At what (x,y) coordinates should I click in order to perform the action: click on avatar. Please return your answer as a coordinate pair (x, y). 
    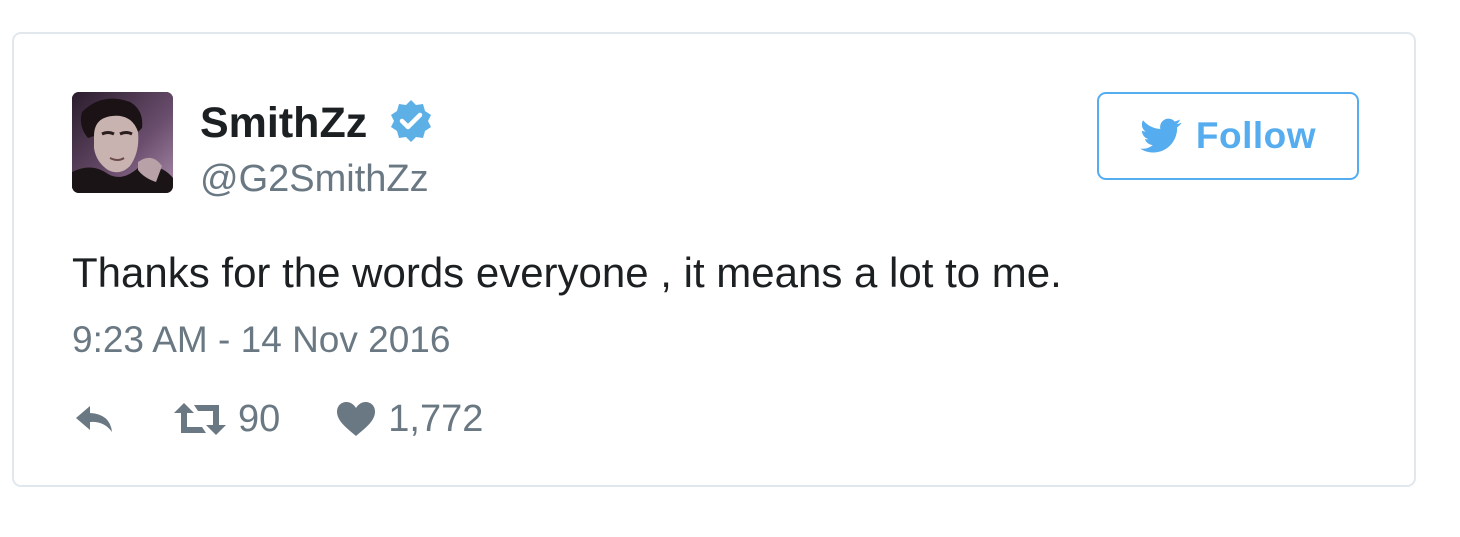
    Looking at the image, I should click on (122, 142).